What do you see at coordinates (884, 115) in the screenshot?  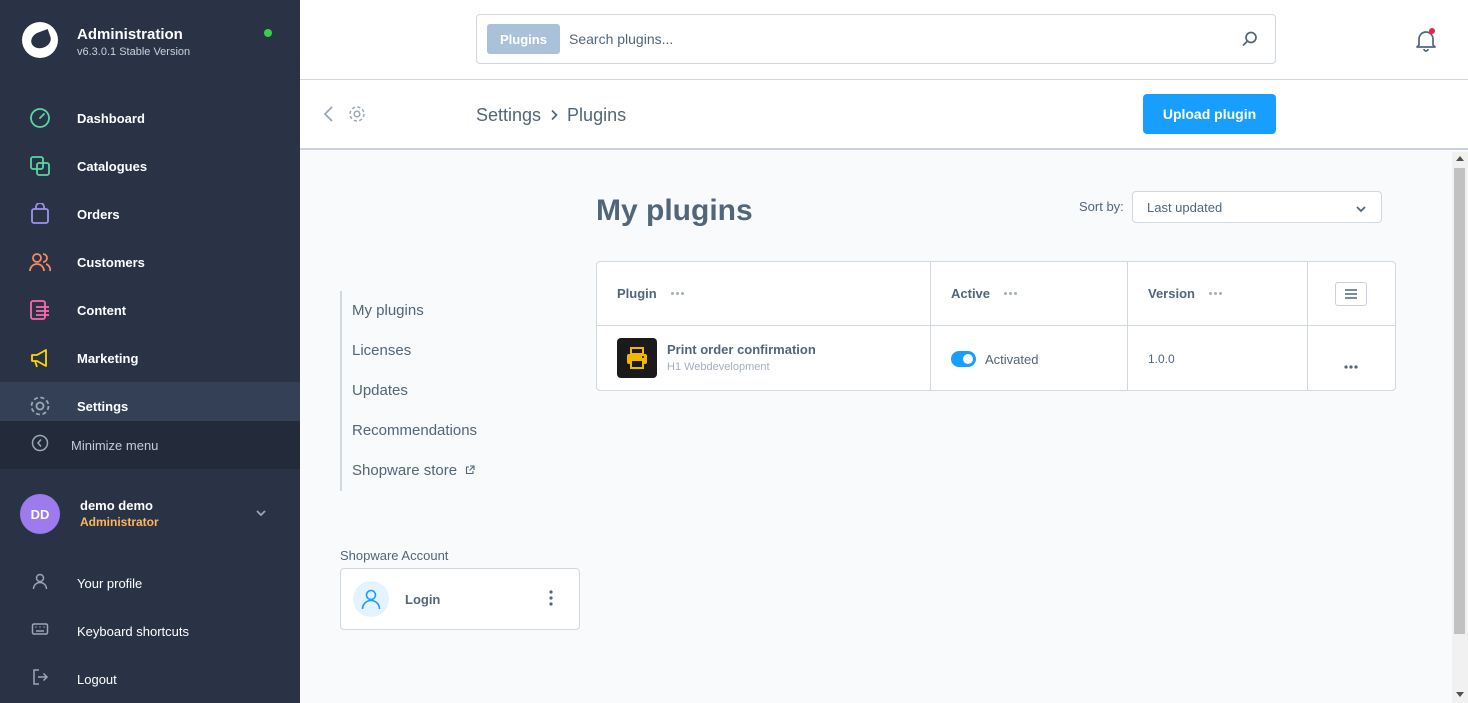 I see `smart-bar: Settings Plugins Upload plugin` at bounding box center [884, 115].